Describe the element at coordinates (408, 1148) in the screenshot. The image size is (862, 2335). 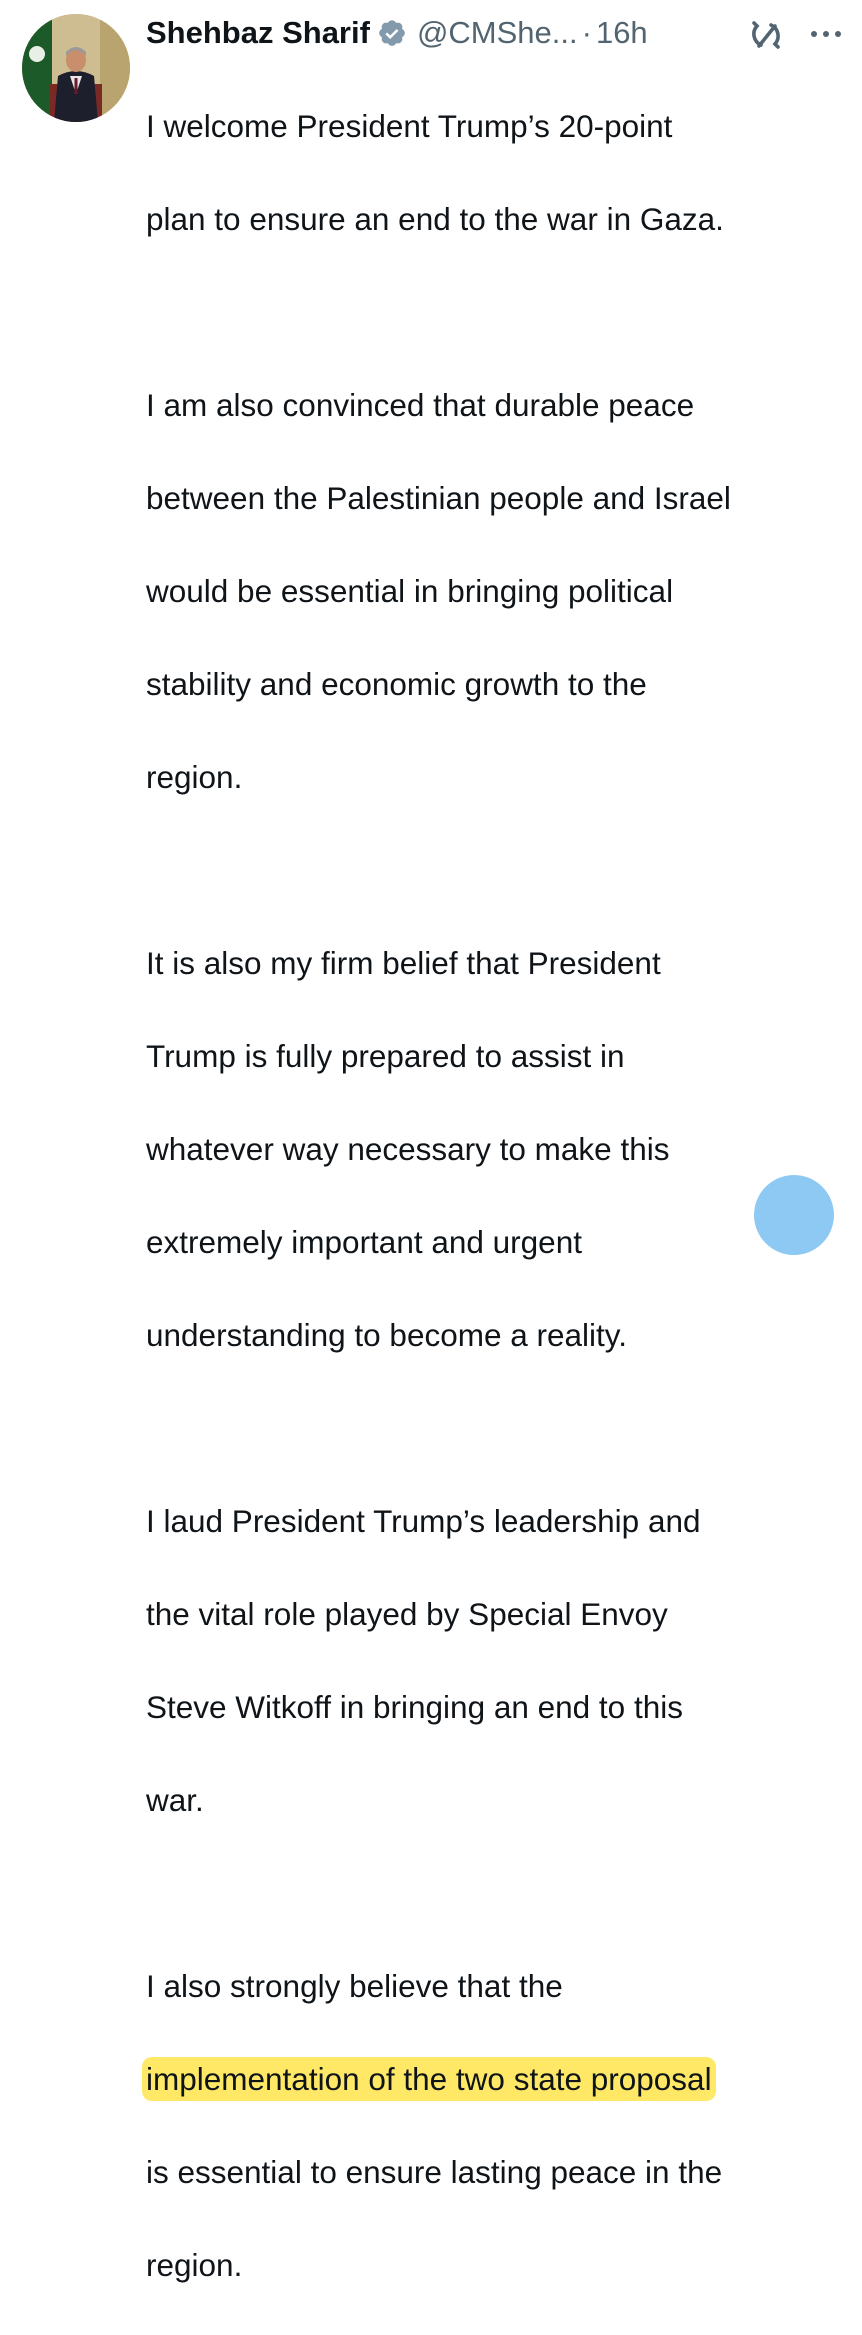
I see `tweet-line: whatever way necessary to make this` at that location.